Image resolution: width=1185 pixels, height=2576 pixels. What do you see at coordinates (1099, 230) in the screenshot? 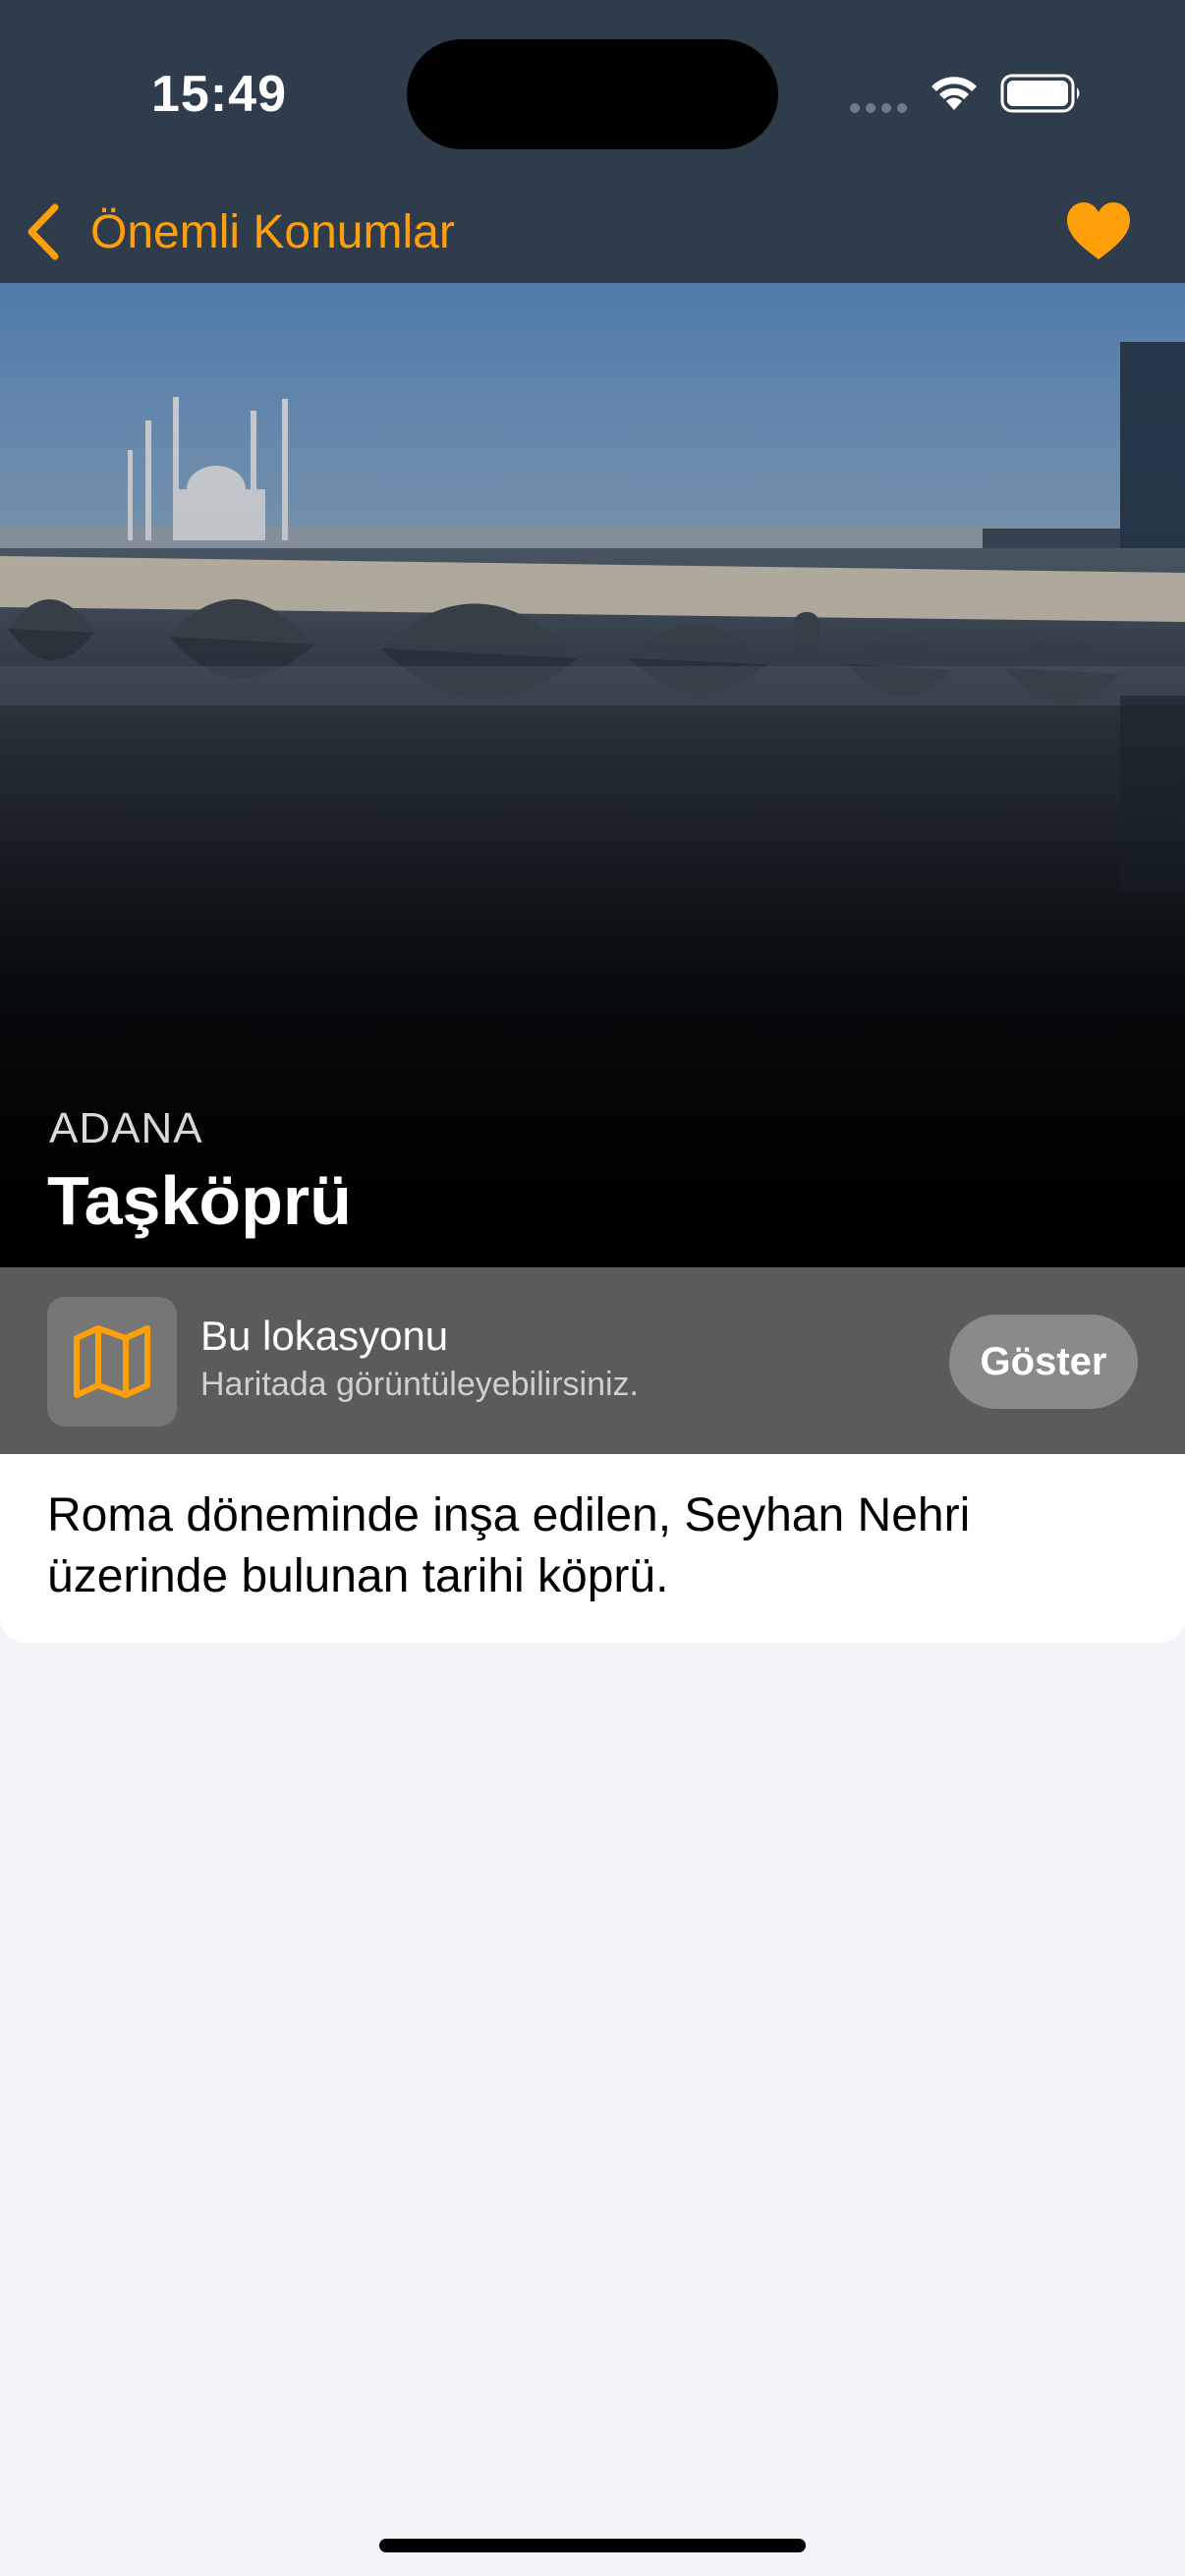
I see `heart-icon` at bounding box center [1099, 230].